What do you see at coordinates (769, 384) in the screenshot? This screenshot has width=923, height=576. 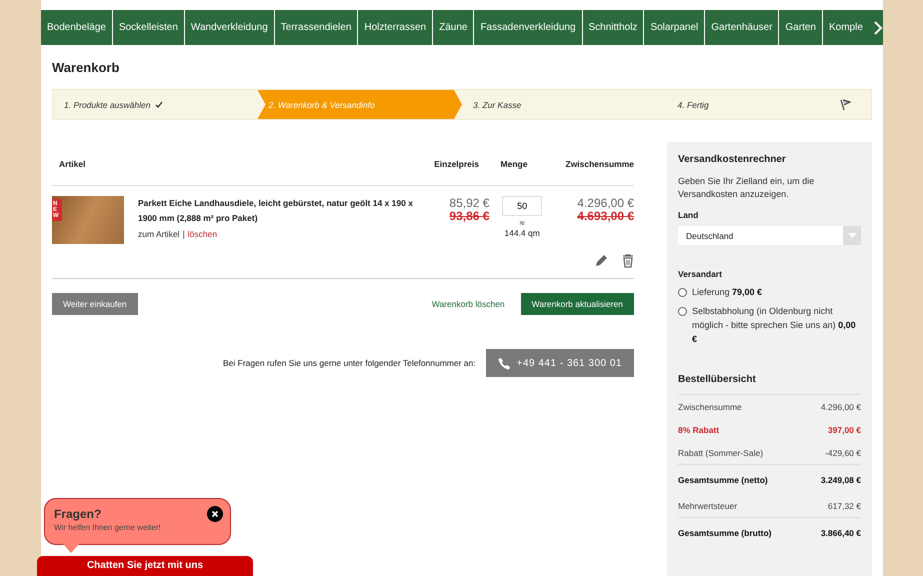 I see `section-heading: Bestellübersicht` at bounding box center [769, 384].